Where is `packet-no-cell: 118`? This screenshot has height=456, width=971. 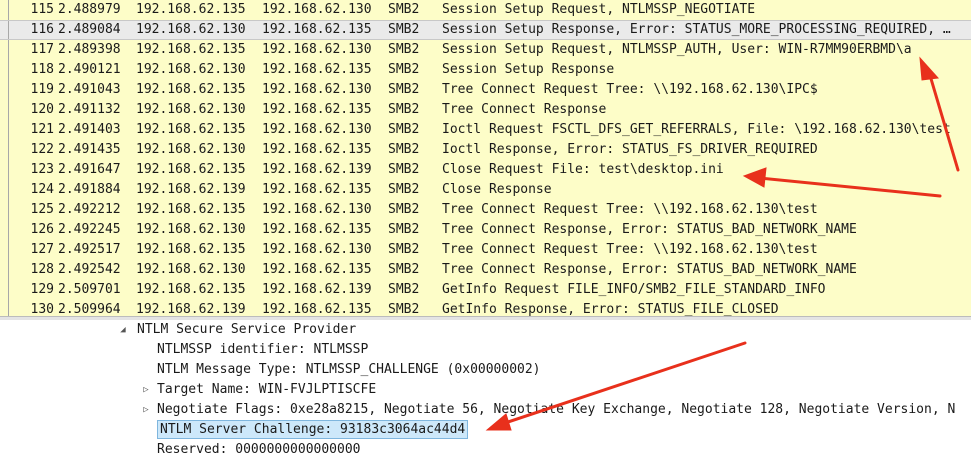 packet-no-cell: 118 is located at coordinates (42, 69).